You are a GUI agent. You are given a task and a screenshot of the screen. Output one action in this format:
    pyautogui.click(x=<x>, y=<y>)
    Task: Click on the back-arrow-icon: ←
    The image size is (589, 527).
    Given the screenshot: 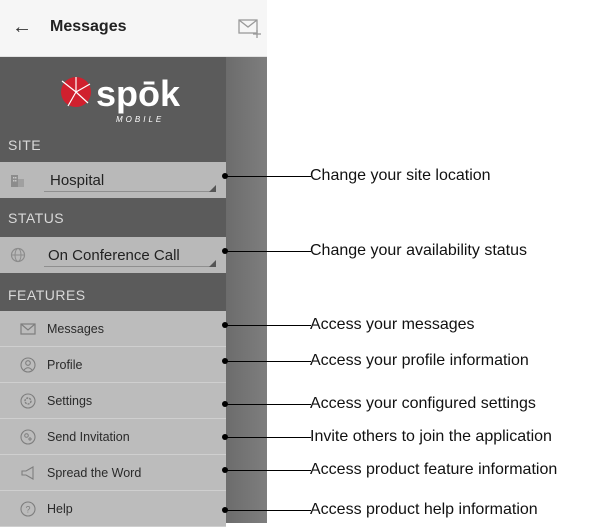 What is the action you would take?
    pyautogui.click(x=22, y=27)
    